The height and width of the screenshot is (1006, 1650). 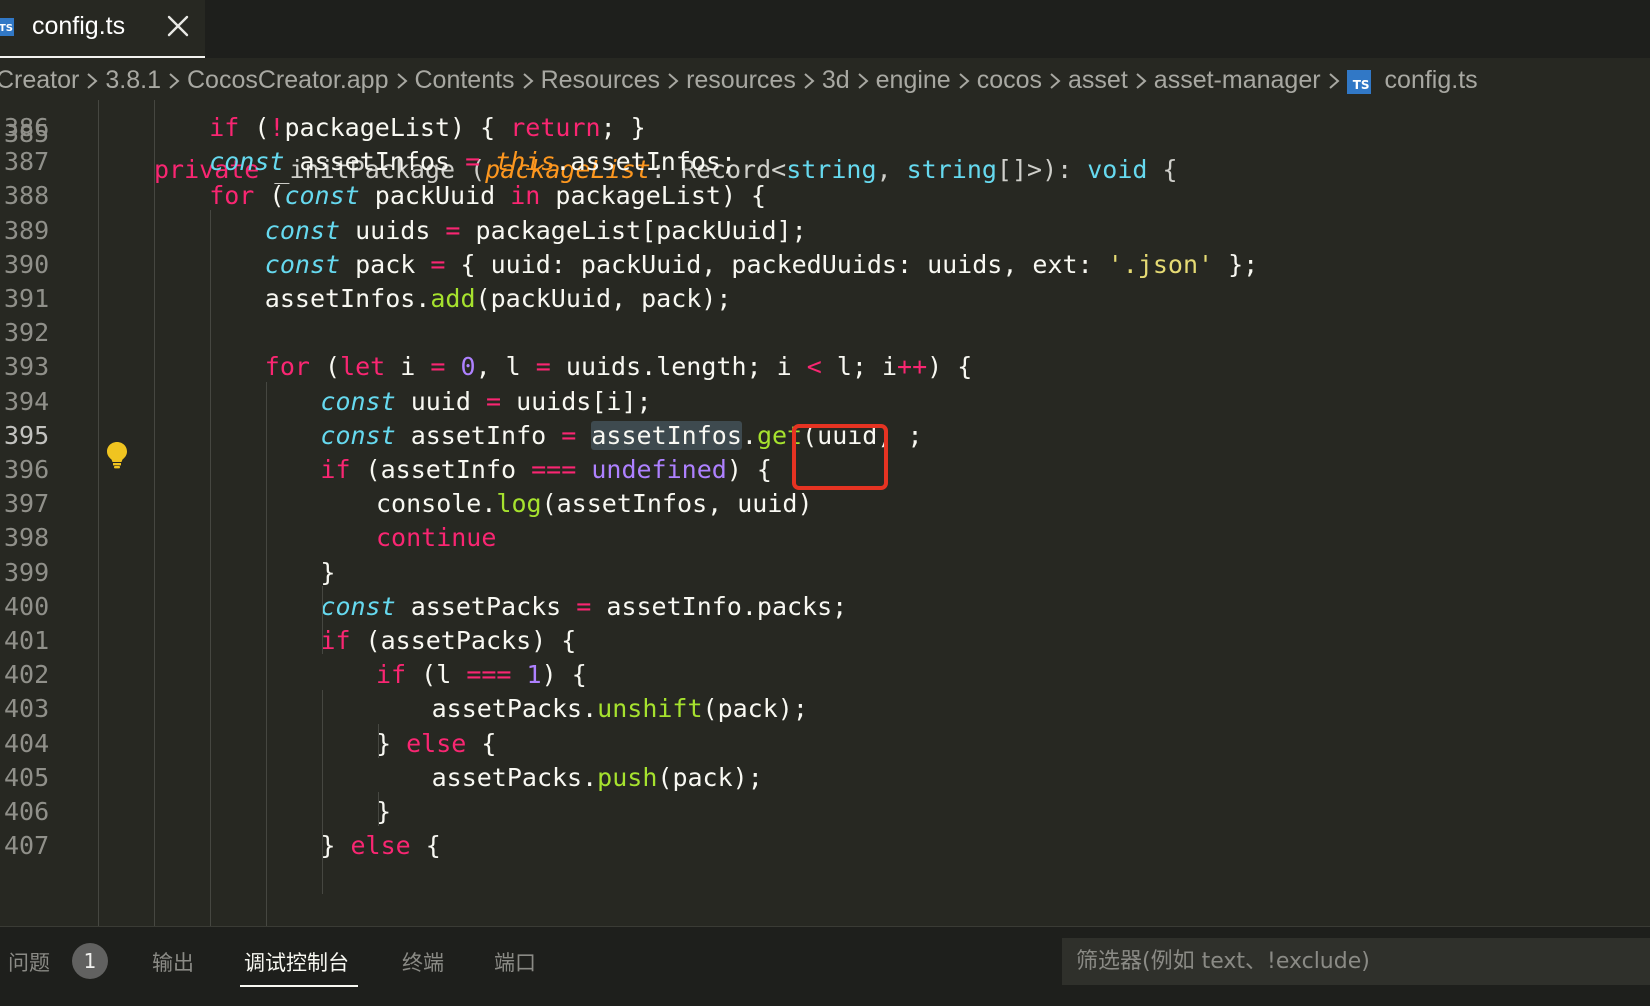 What do you see at coordinates (27, 401) in the screenshot?
I see `line-number: 394` at bounding box center [27, 401].